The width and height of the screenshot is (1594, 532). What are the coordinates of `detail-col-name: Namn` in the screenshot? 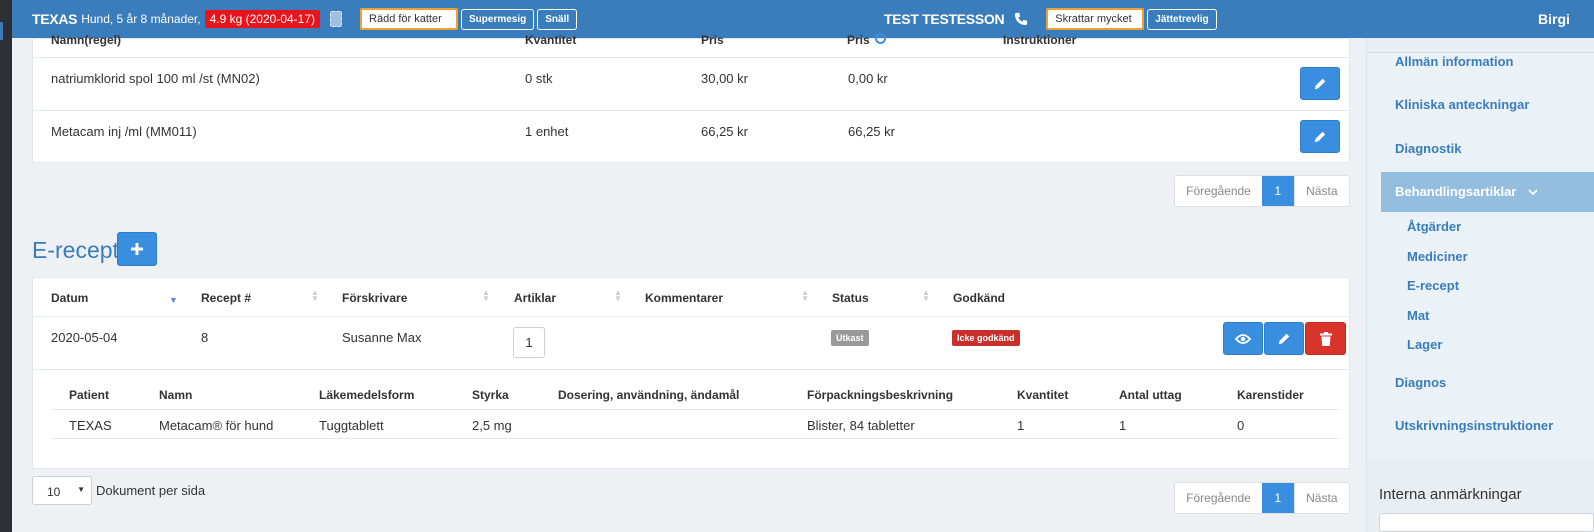 It's located at (176, 395).